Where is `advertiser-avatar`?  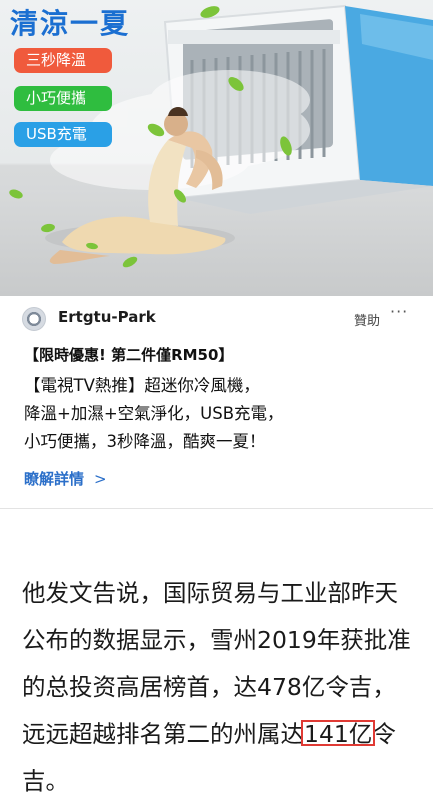 advertiser-avatar is located at coordinates (34, 319).